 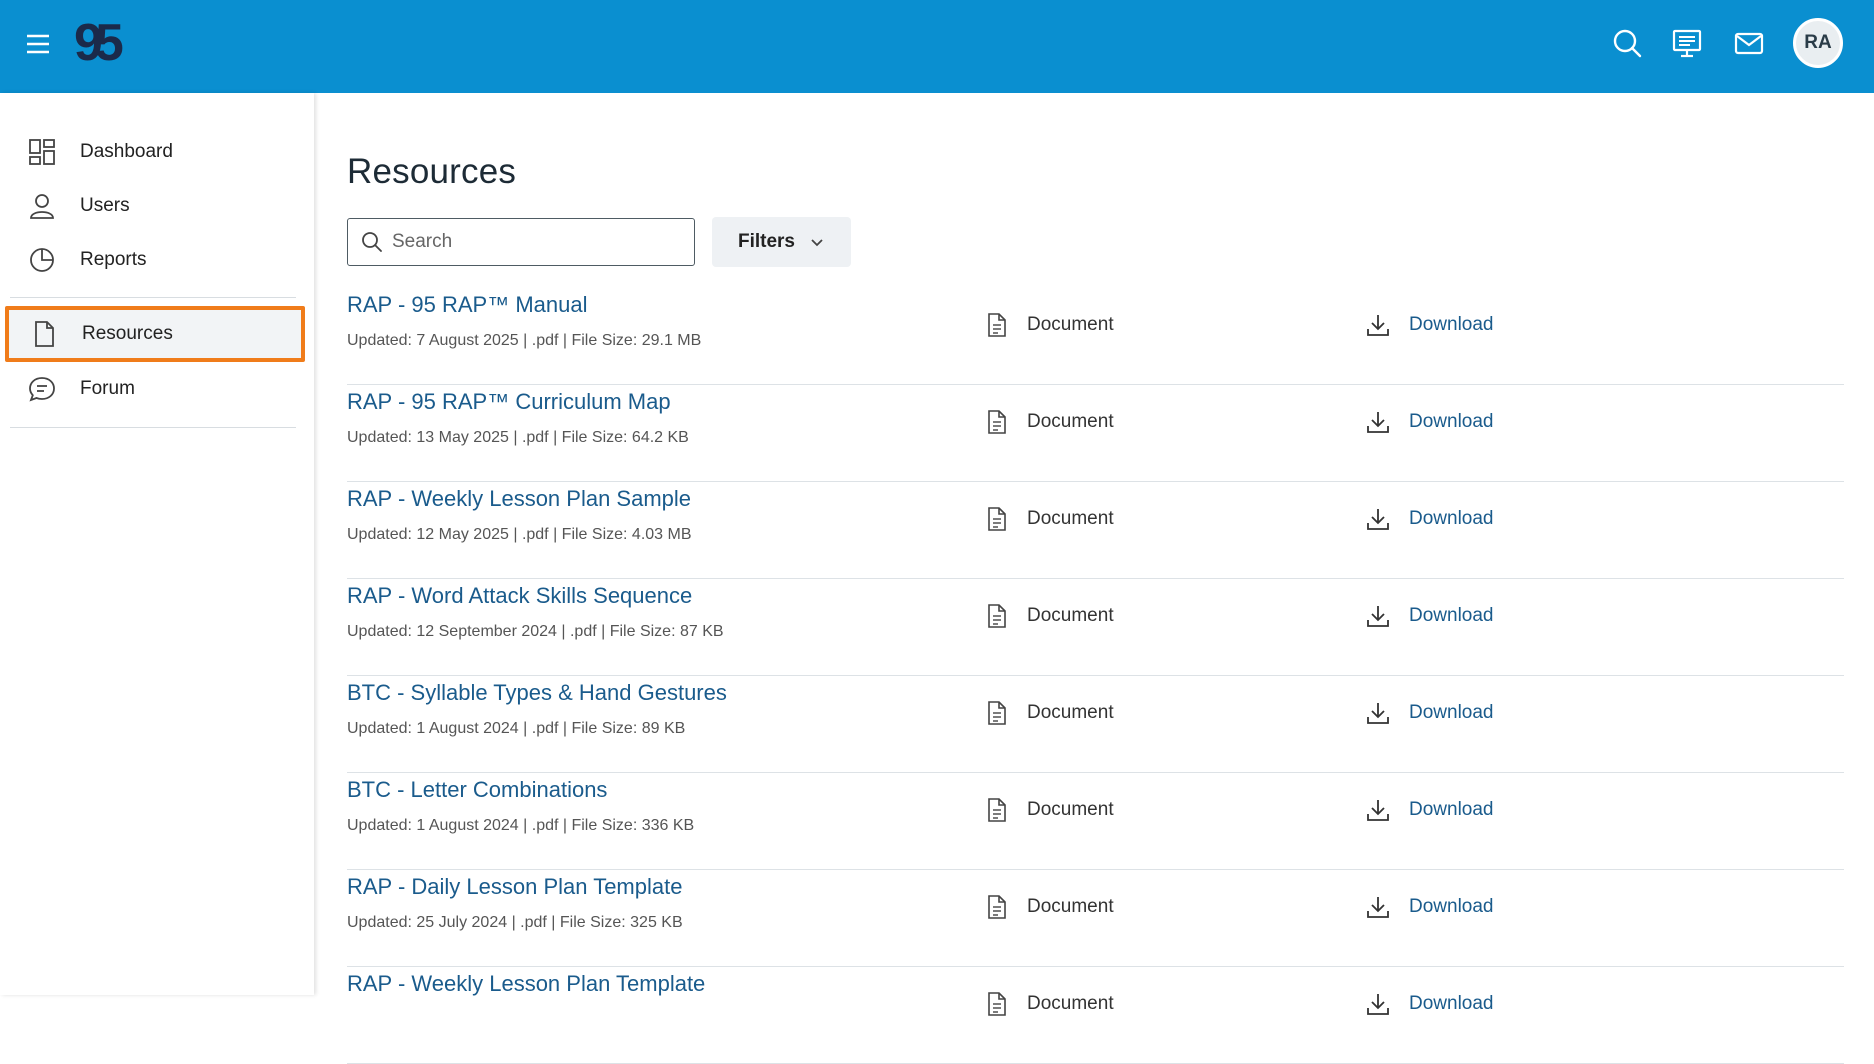 I want to click on dashboard-icon, so click(x=42, y=152).